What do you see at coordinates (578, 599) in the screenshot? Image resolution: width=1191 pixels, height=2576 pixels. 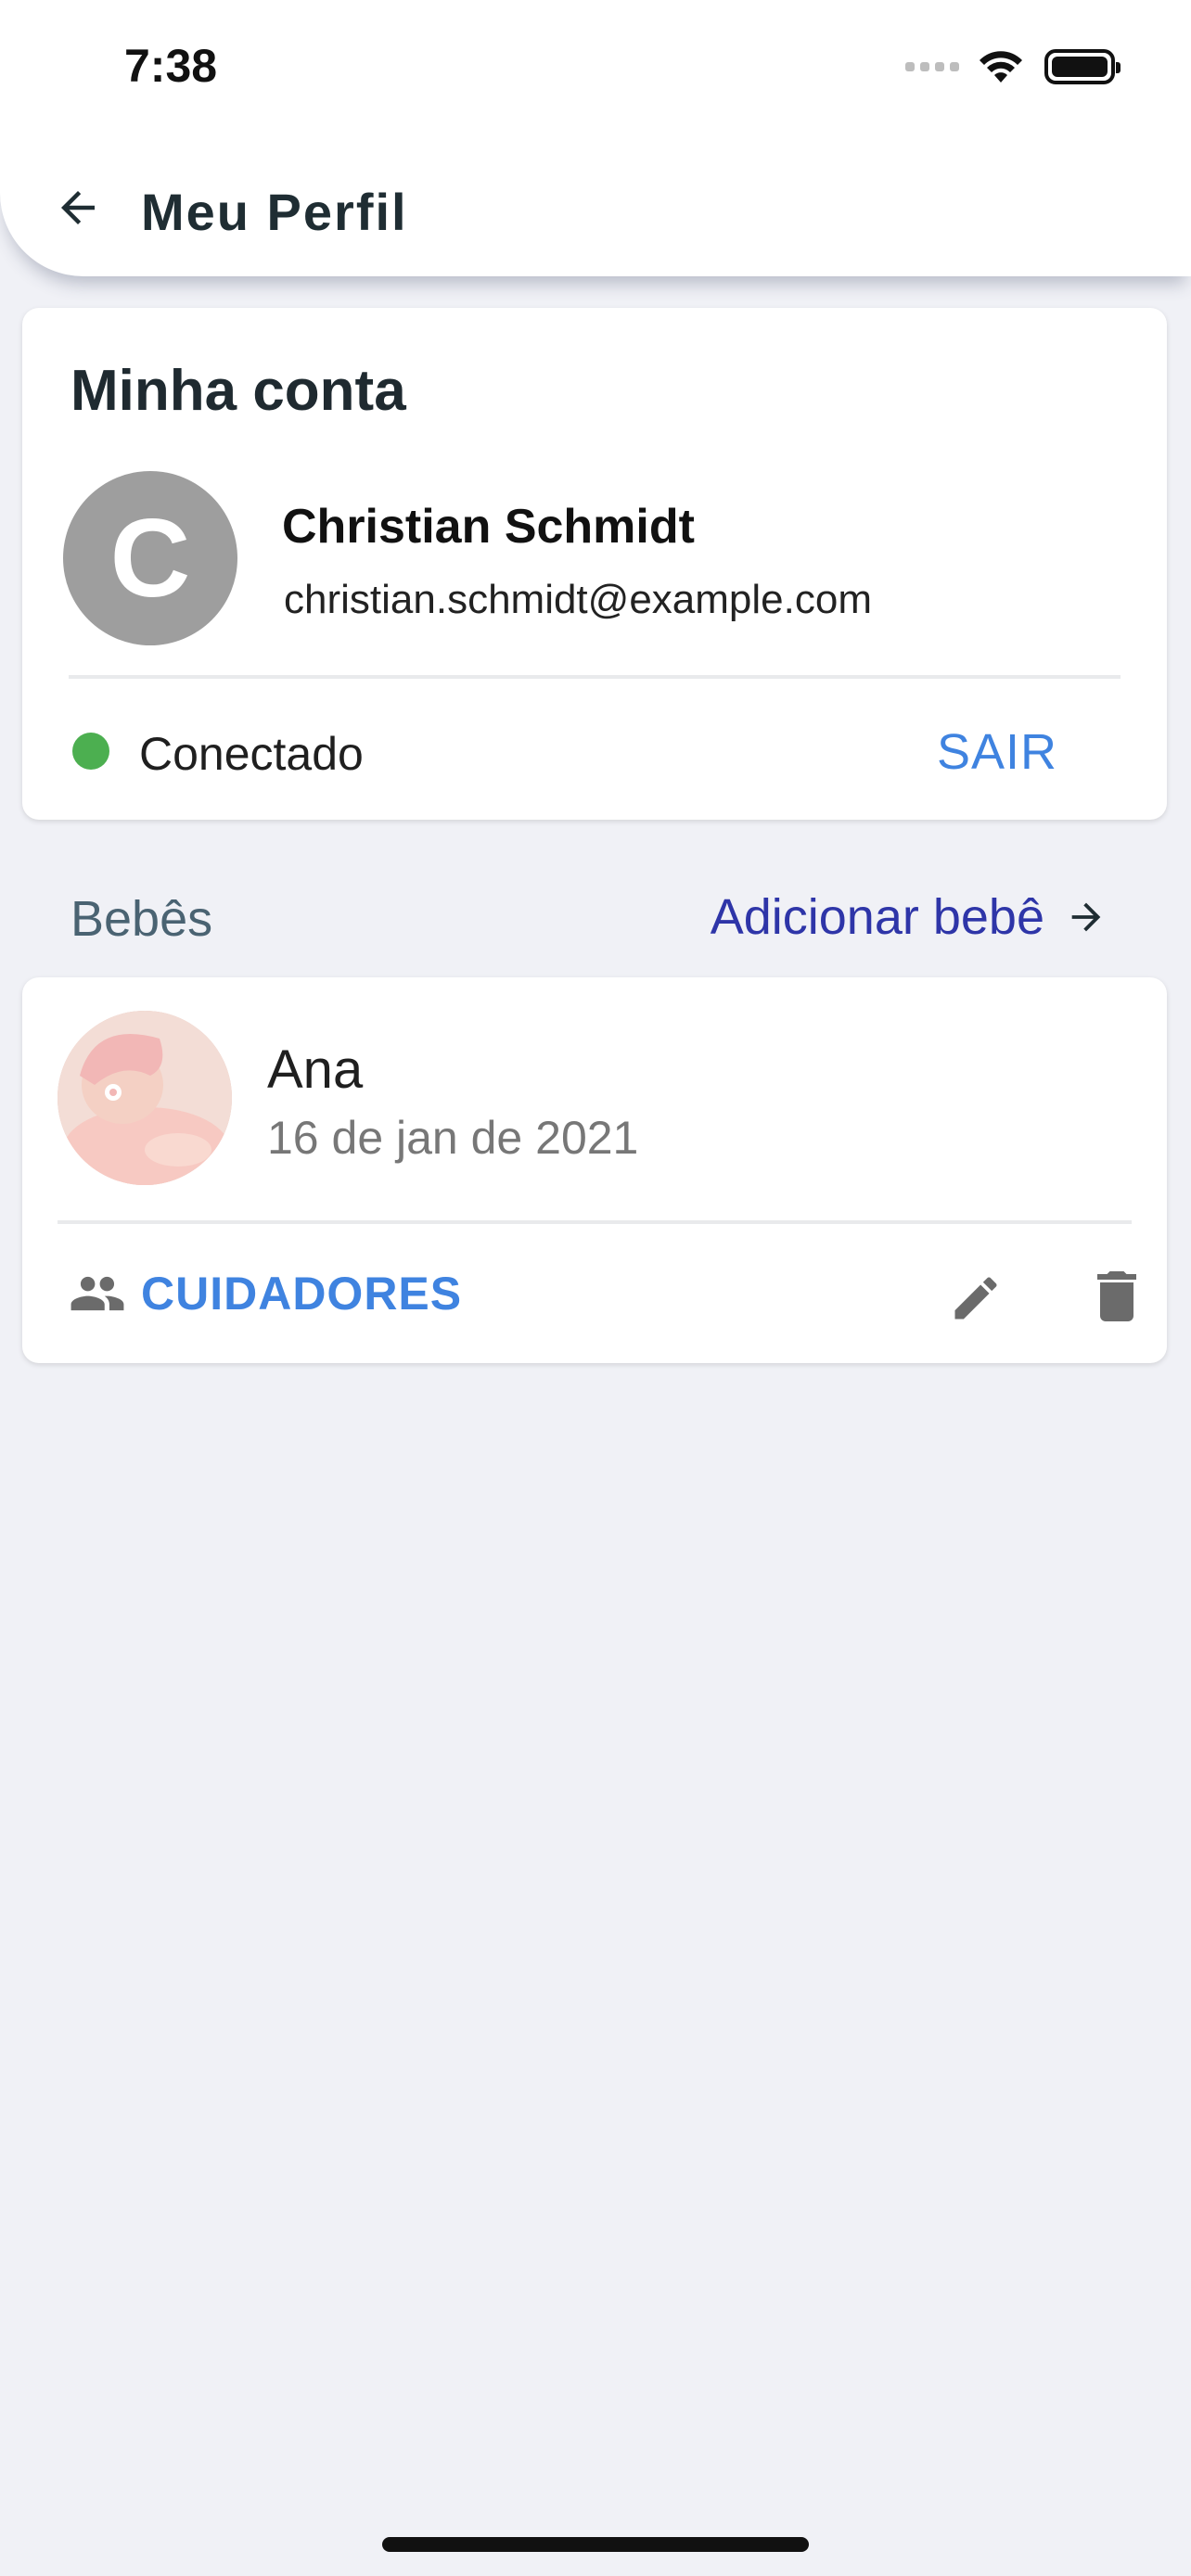 I see `user-email: christian.schmidt@example.com` at bounding box center [578, 599].